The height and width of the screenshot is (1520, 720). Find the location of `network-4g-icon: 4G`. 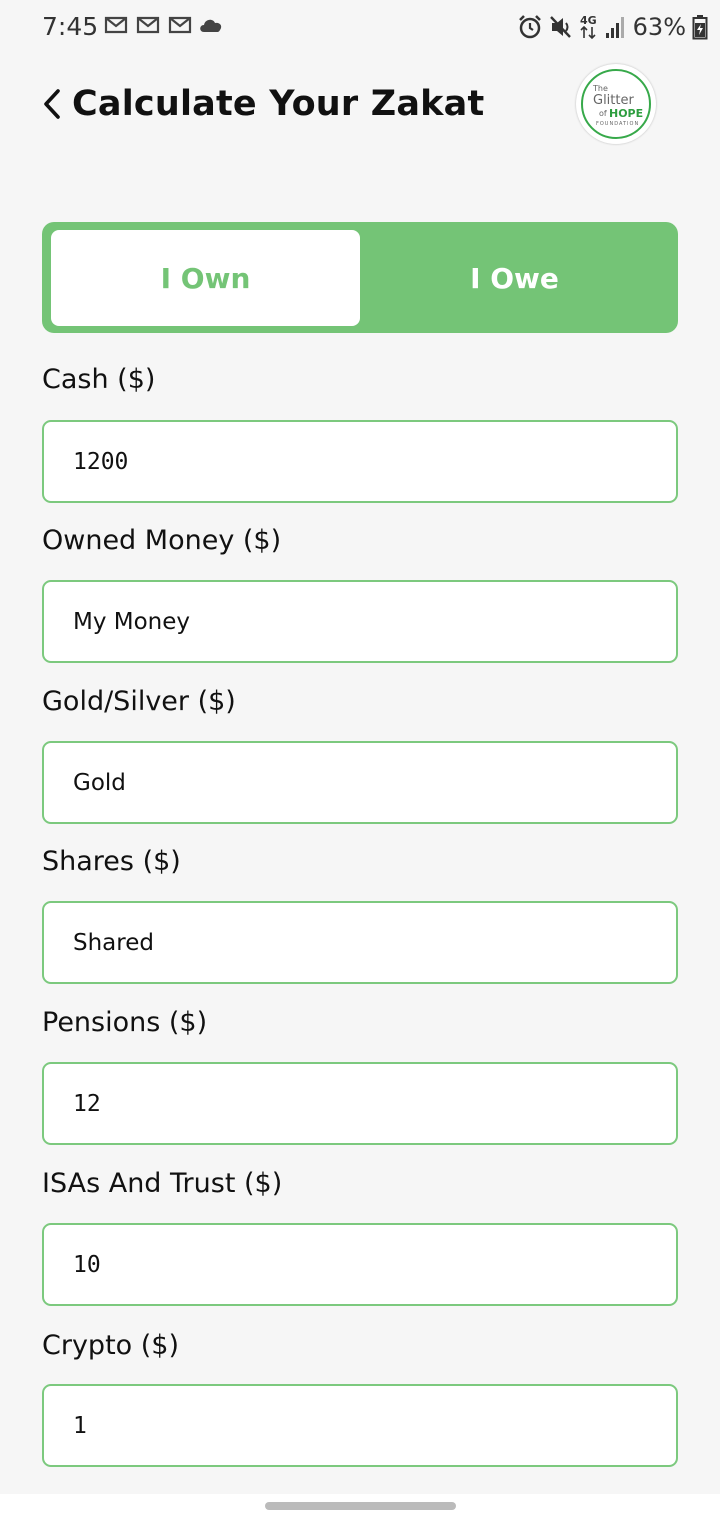

network-4g-icon: 4G is located at coordinates (588, 27).